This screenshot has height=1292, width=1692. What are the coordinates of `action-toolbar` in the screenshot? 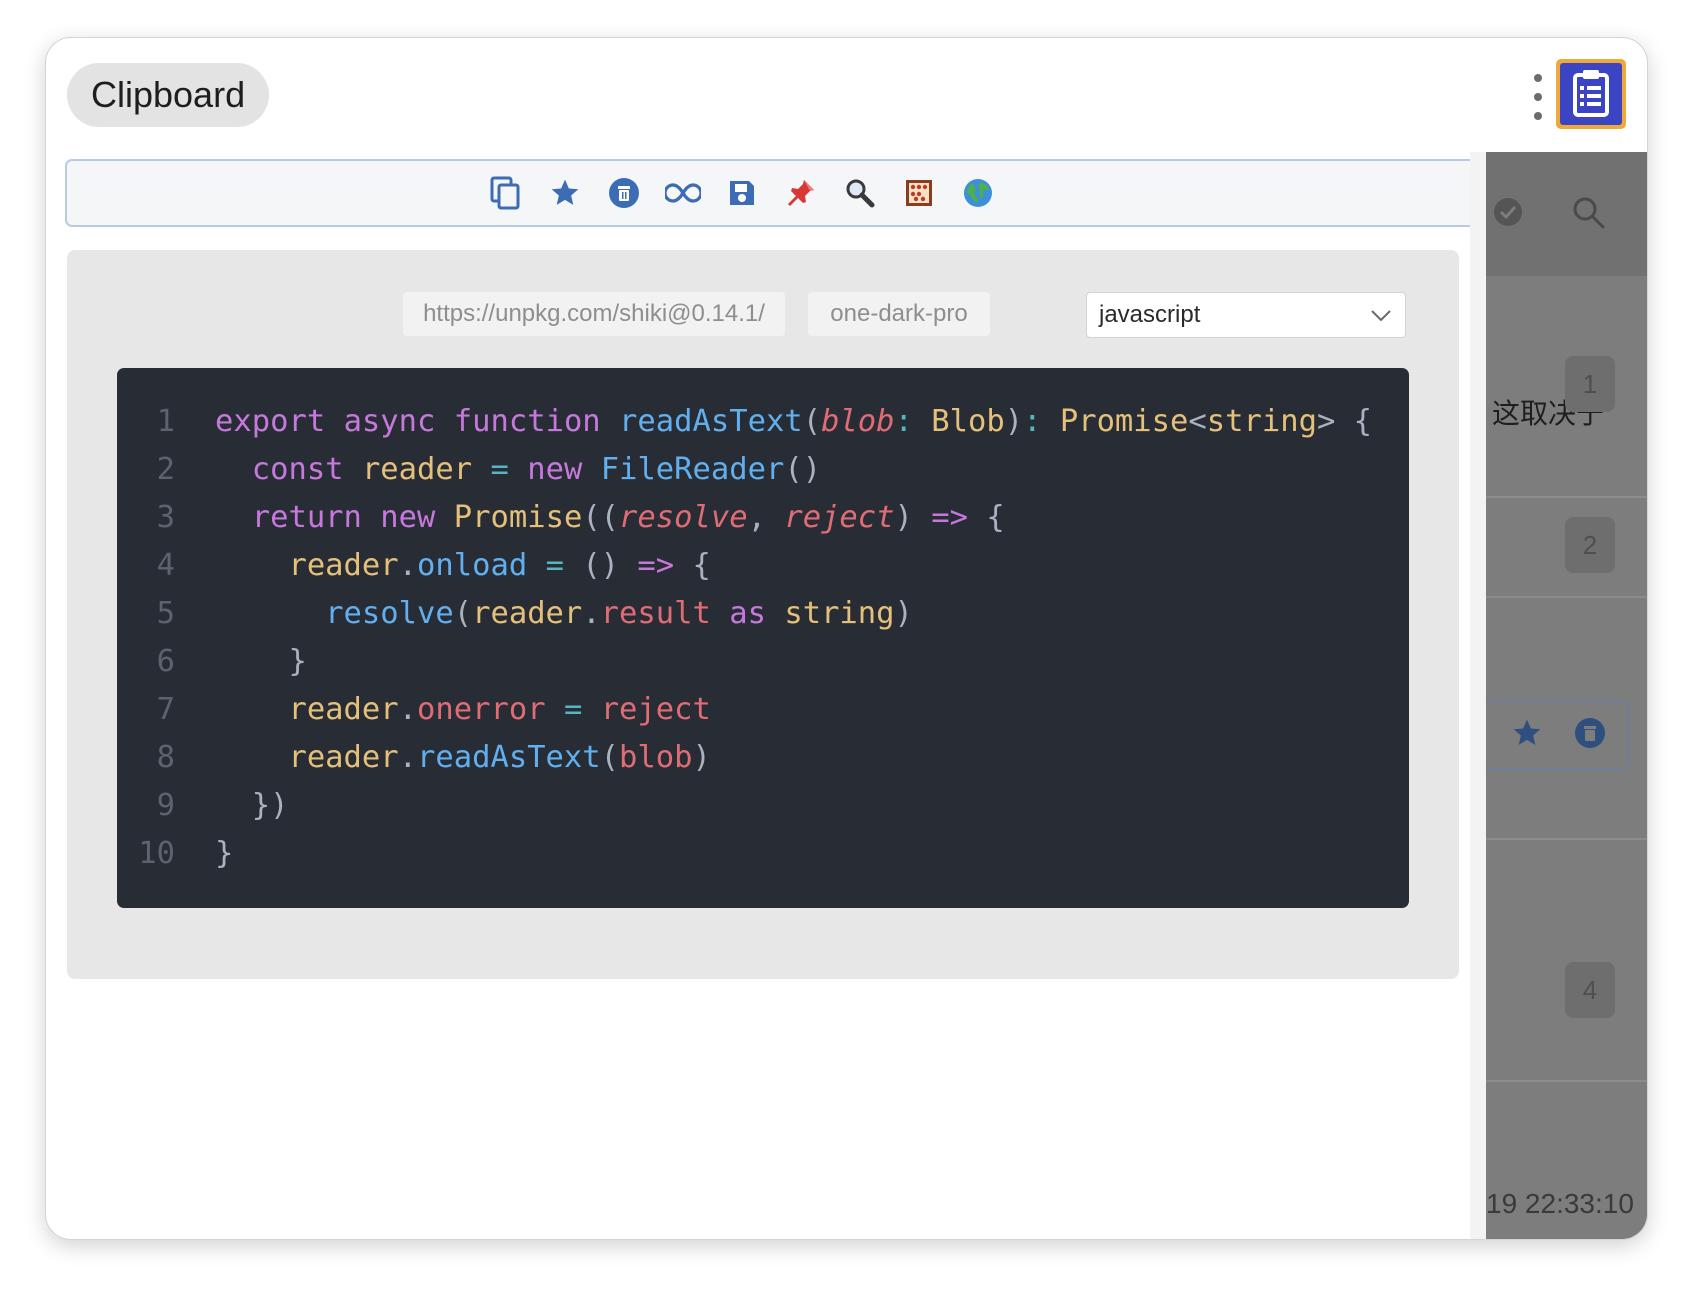 It's located at (804, 193).